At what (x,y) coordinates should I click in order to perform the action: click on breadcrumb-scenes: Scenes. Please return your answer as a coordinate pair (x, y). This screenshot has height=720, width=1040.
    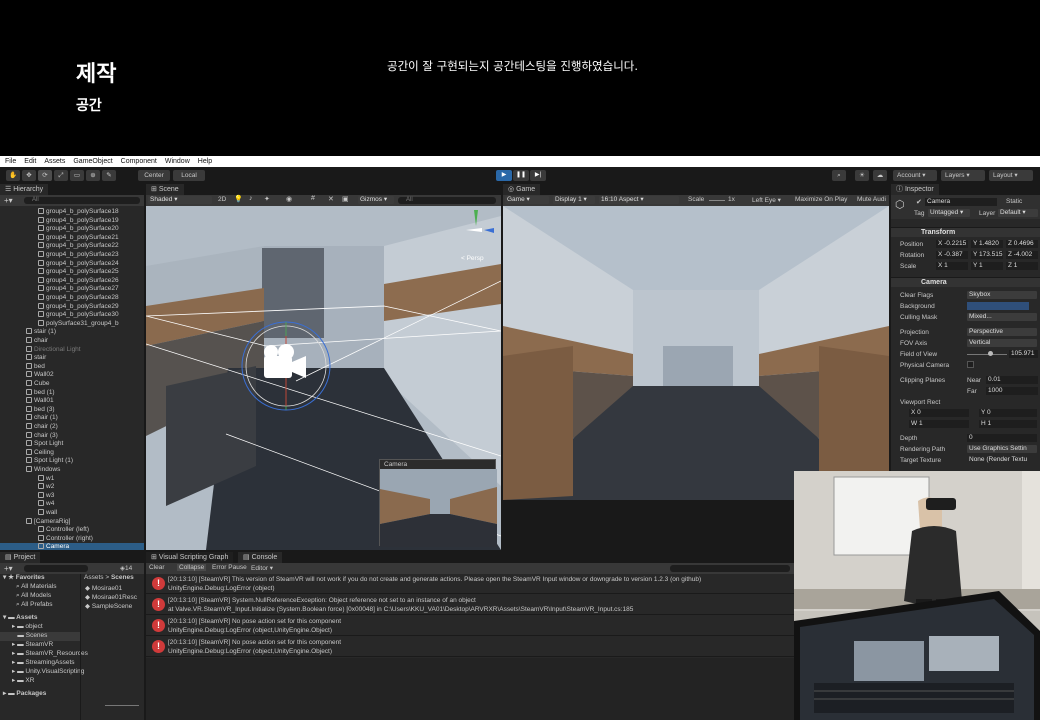
    Looking at the image, I should click on (122, 577).